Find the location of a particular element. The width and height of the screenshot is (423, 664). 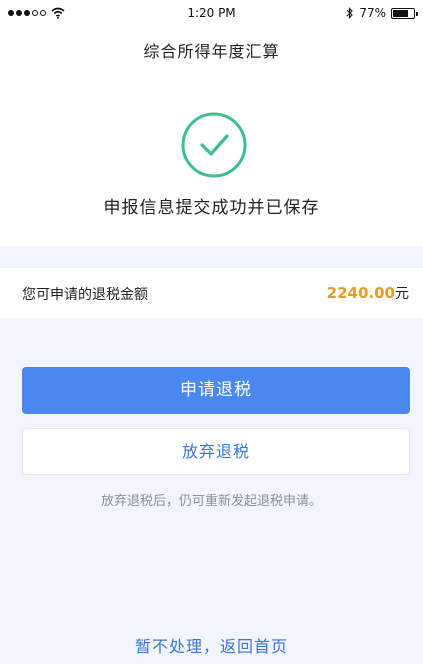

refund-amount-row: 您可申请的退税金额 2240.00元 is located at coordinates (211, 293).